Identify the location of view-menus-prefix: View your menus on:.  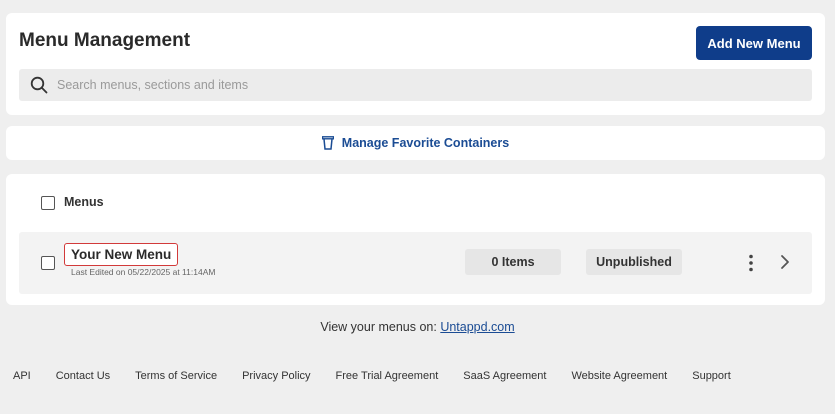
(380, 327).